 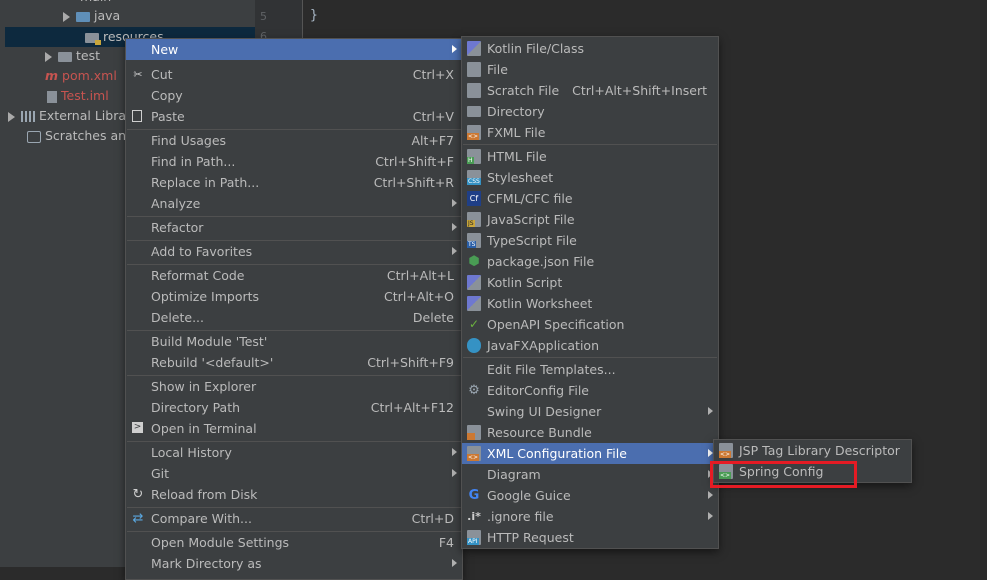 I want to click on menu-item-label: Scratch File, so click(x=523, y=90).